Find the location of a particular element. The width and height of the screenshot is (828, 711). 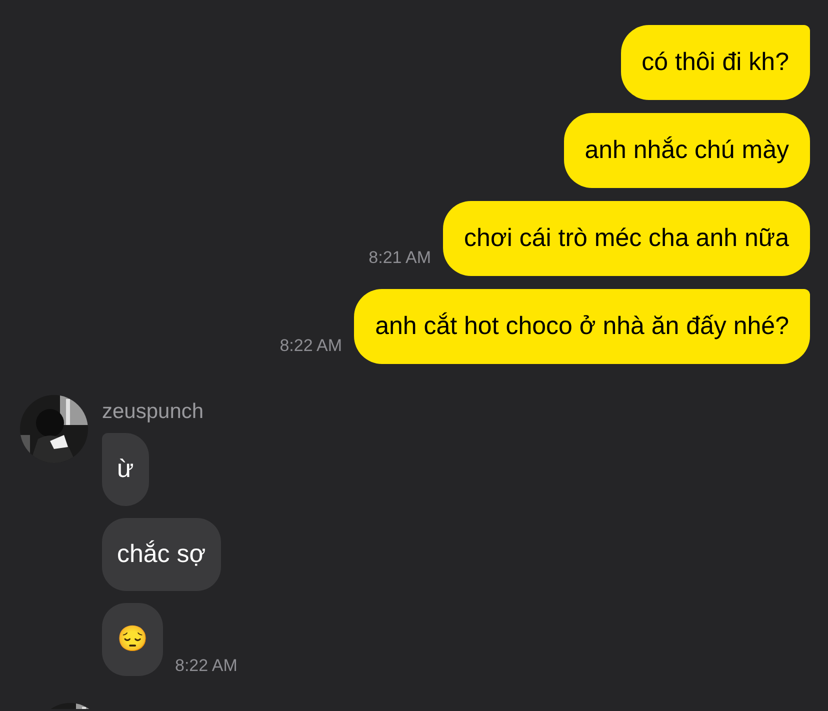

sent-message: anh cắt hot choco ở nhà ăn đấy nhé? is located at coordinates (582, 326).